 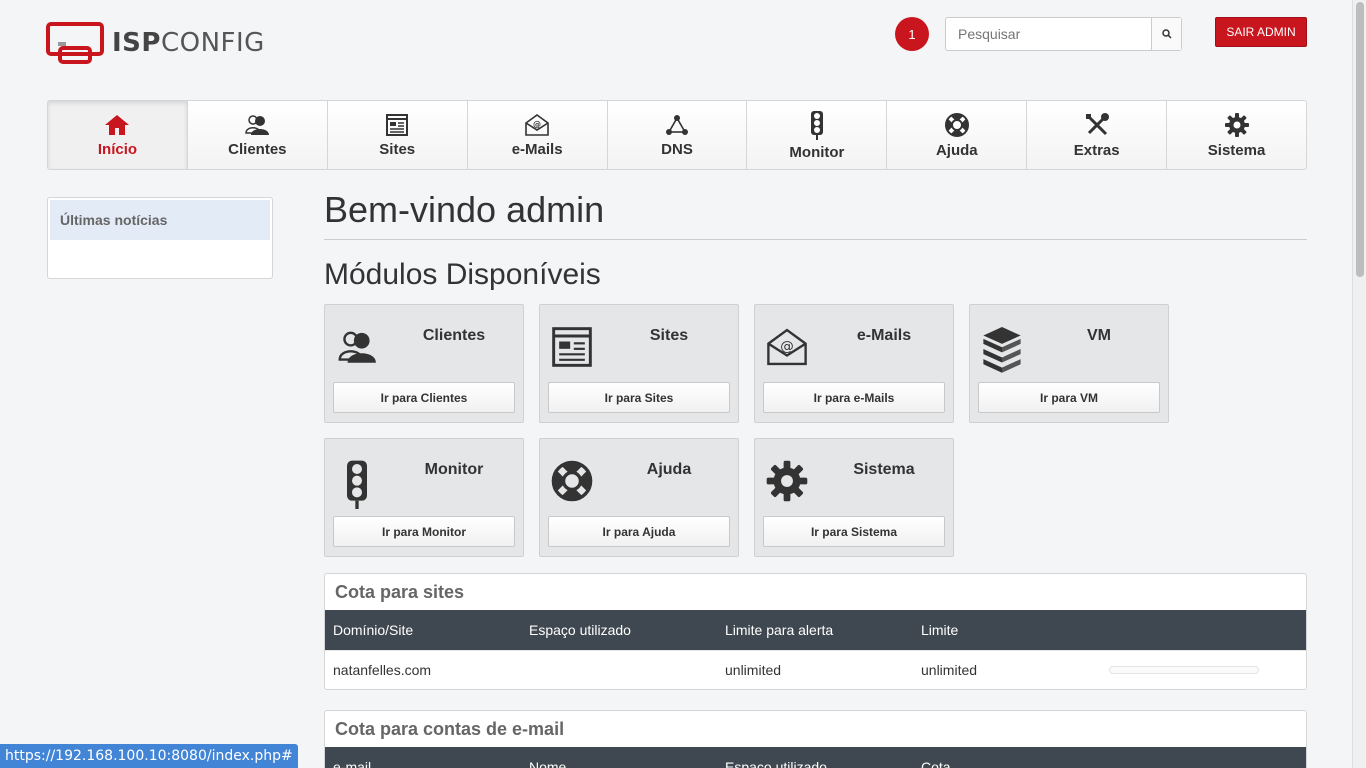 What do you see at coordinates (382, 669) in the screenshot?
I see `cell-domain: natanfelles.com` at bounding box center [382, 669].